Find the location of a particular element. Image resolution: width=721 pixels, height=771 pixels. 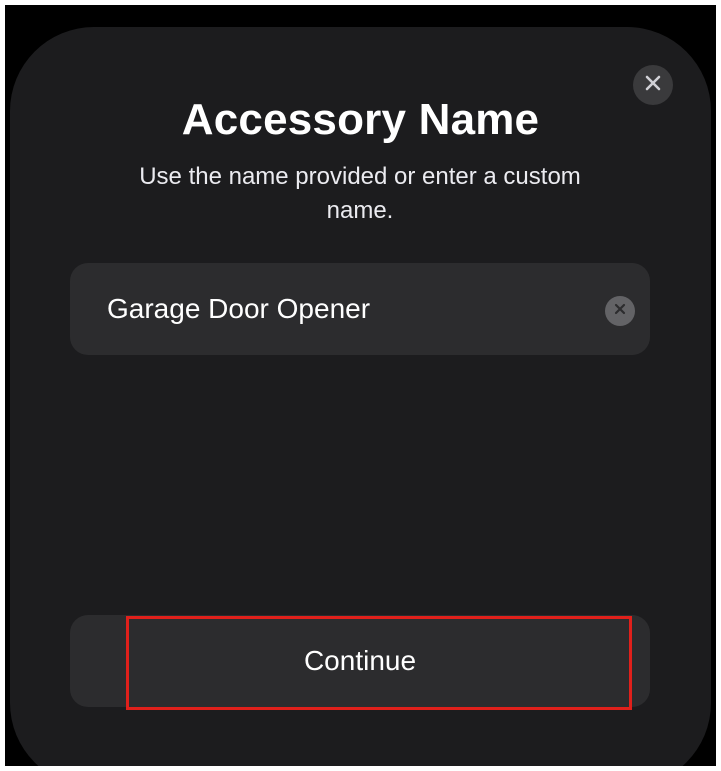

clear-text-button is located at coordinates (620, 311).